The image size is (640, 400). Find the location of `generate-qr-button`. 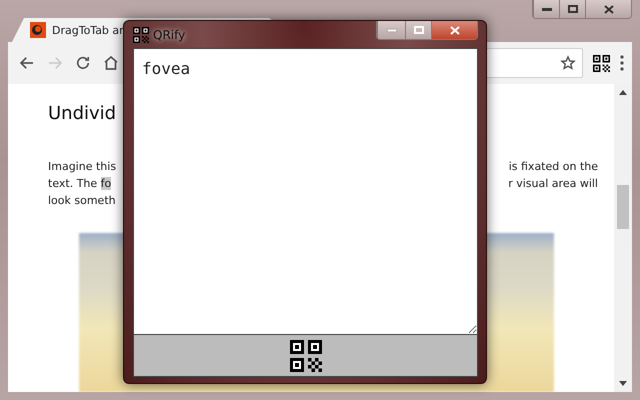

generate-qr-button is located at coordinates (306, 356).